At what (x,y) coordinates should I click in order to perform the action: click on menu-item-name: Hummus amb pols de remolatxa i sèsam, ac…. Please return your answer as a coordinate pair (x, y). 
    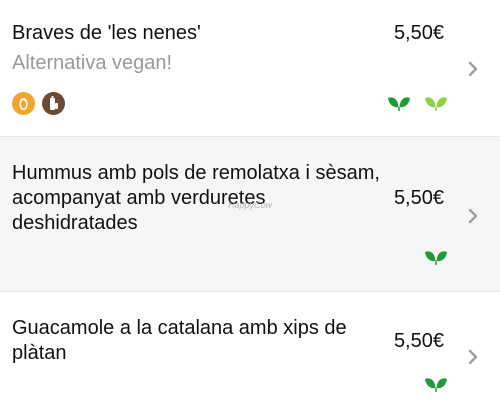
    Looking at the image, I should click on (196, 198).